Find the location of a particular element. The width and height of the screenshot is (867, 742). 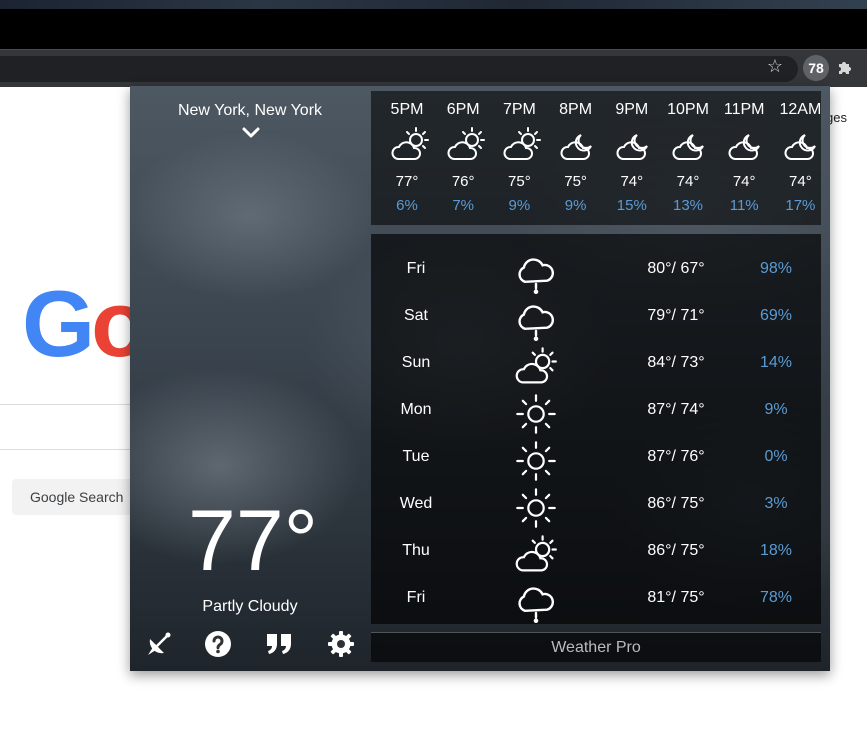

current-condition: Partly Cloudy is located at coordinates (250, 606).